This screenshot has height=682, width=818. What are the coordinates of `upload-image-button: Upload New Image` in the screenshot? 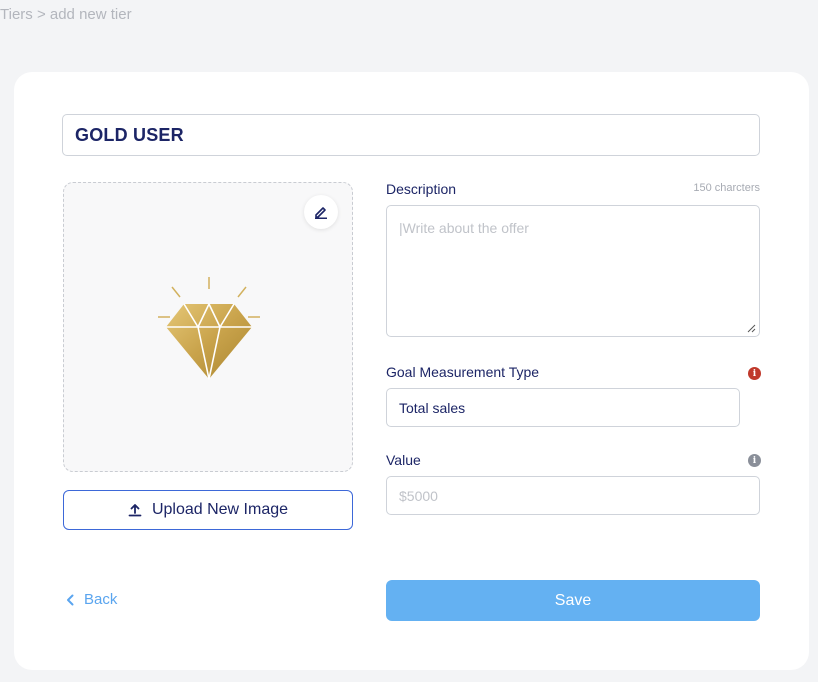 It's located at (208, 510).